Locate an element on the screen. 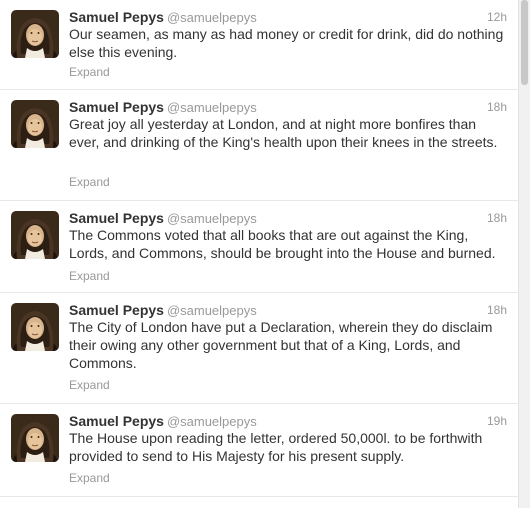  tweet-header: Samuel Pepys @samuelpepys 12h is located at coordinates (288, 17).